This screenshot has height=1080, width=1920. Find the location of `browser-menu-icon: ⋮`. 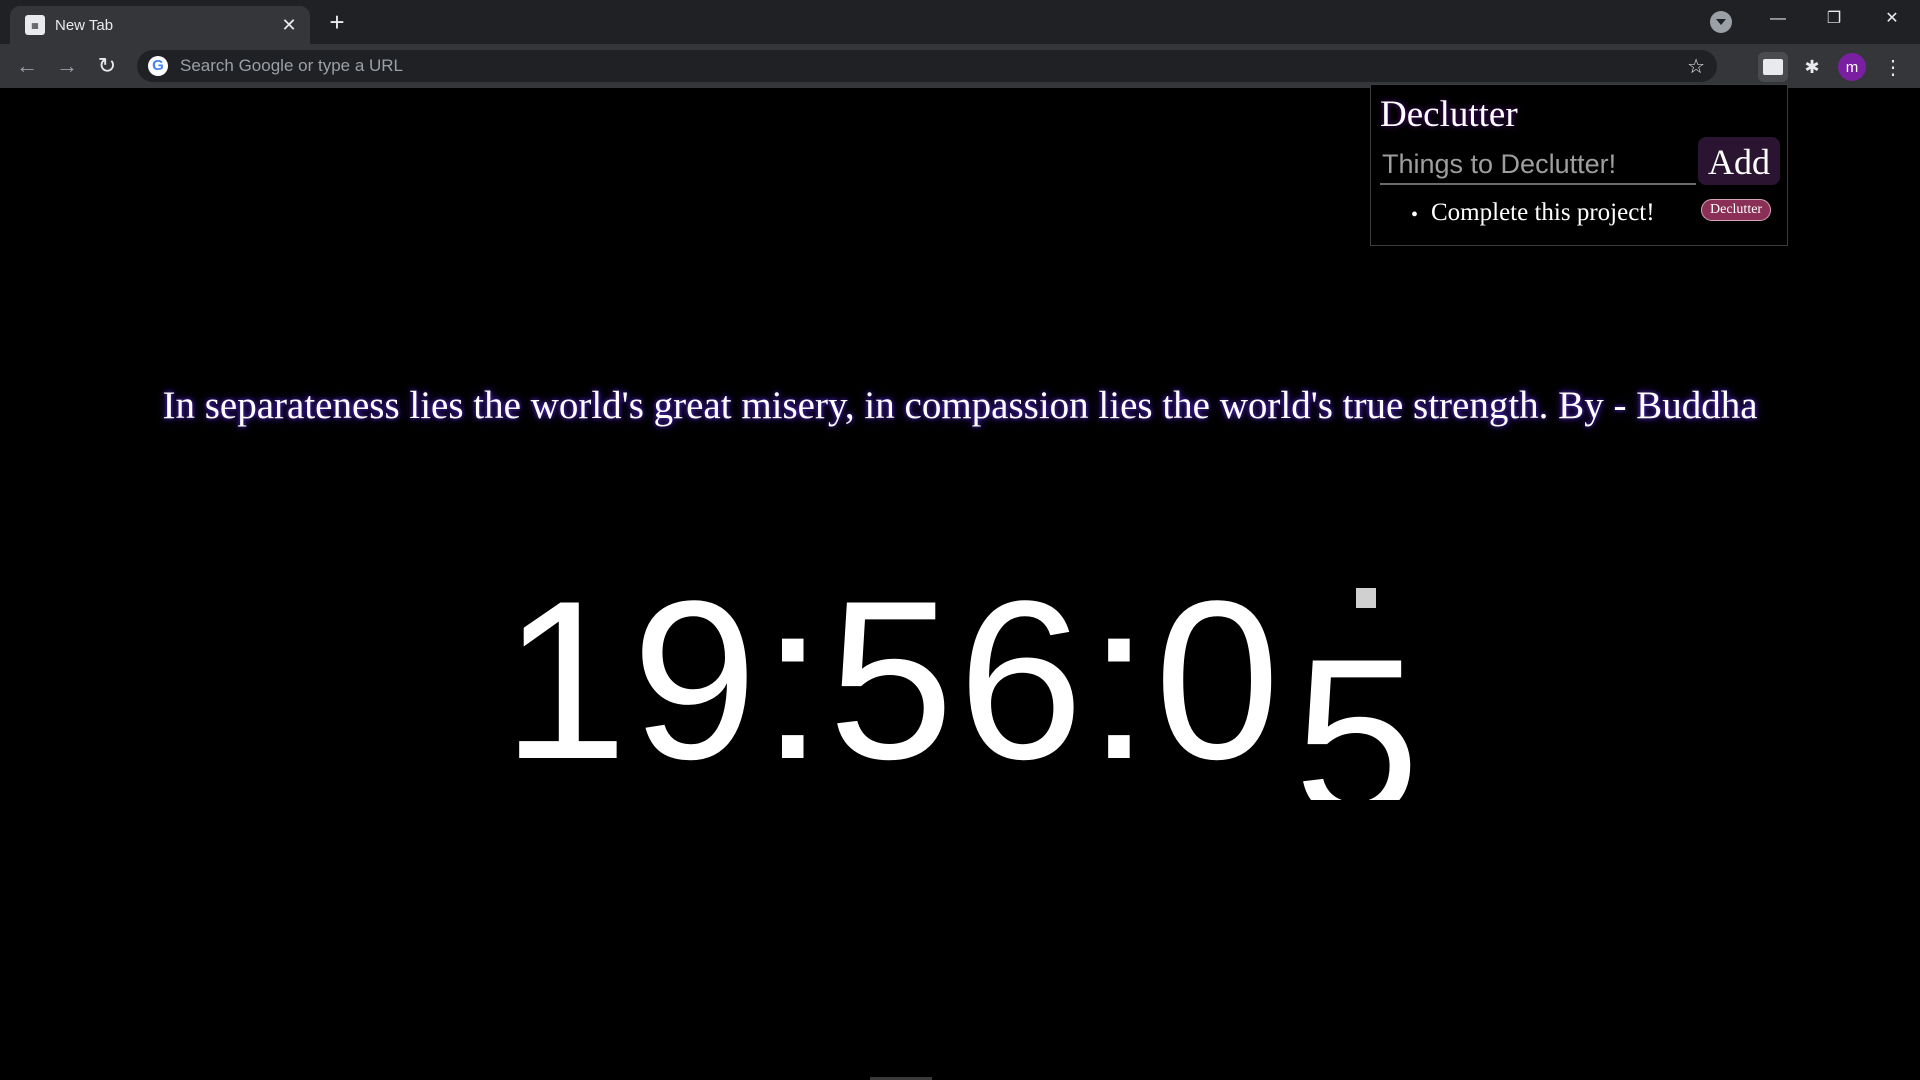

browser-menu-icon: ⋮ is located at coordinates (1893, 67).